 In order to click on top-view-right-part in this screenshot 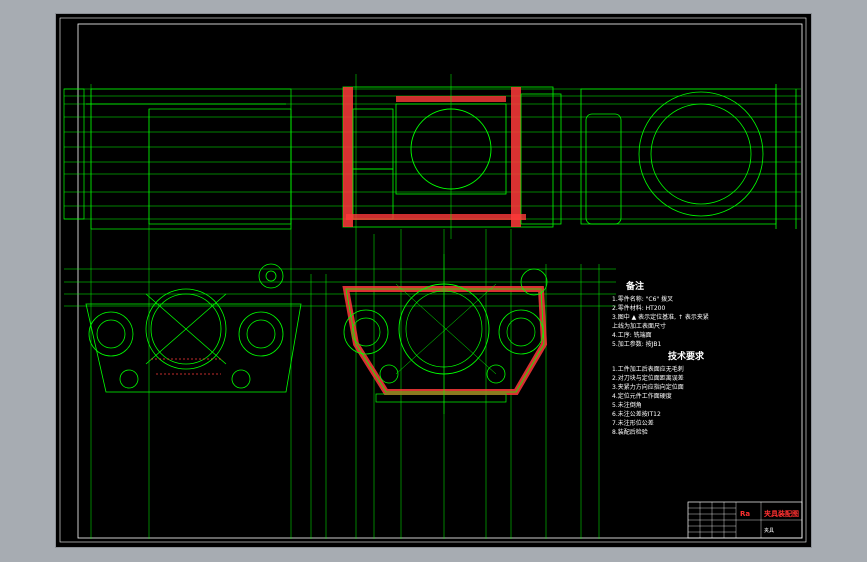, I will do `click(688, 156)`.